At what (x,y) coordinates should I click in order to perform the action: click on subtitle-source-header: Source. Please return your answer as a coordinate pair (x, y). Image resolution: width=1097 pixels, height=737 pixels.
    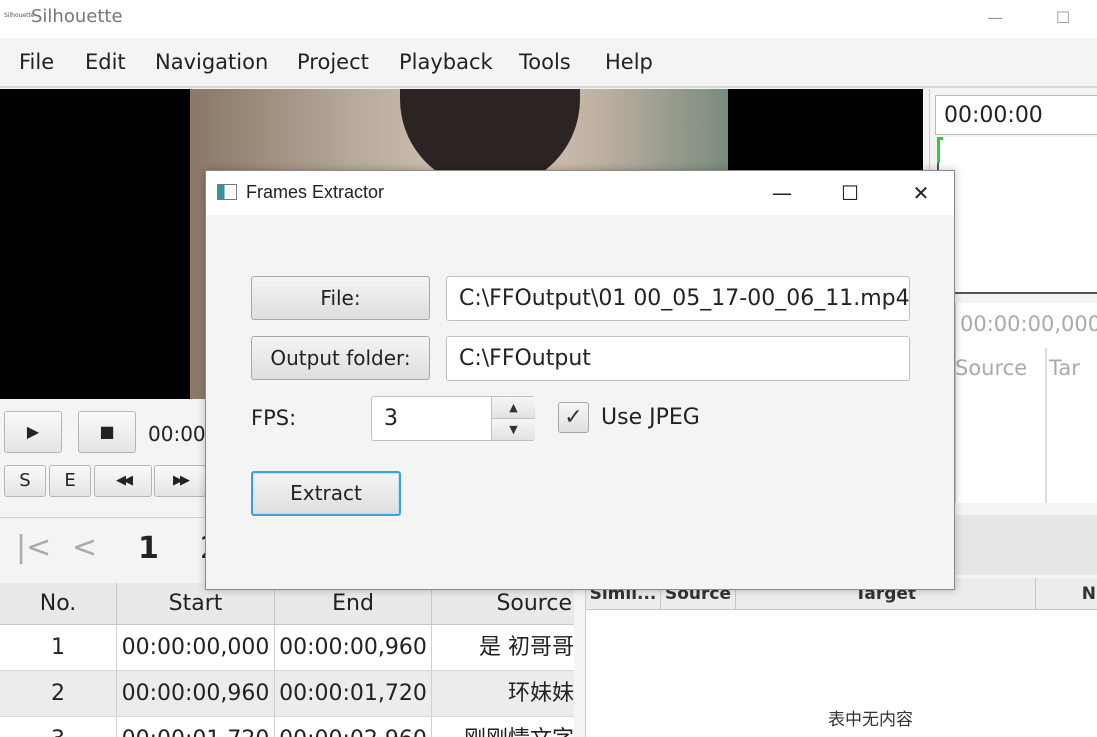
    Looking at the image, I should click on (1001, 425).